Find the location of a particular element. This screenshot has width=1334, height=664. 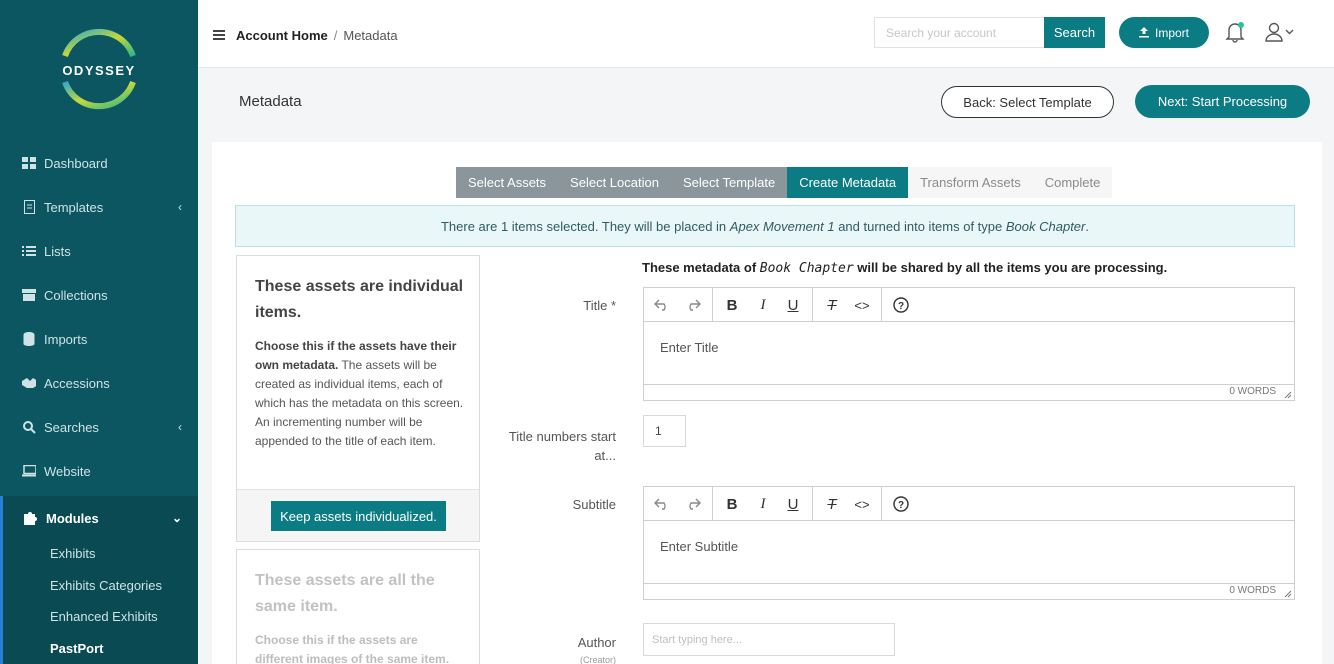

dashboard-icon is located at coordinates (29, 163).